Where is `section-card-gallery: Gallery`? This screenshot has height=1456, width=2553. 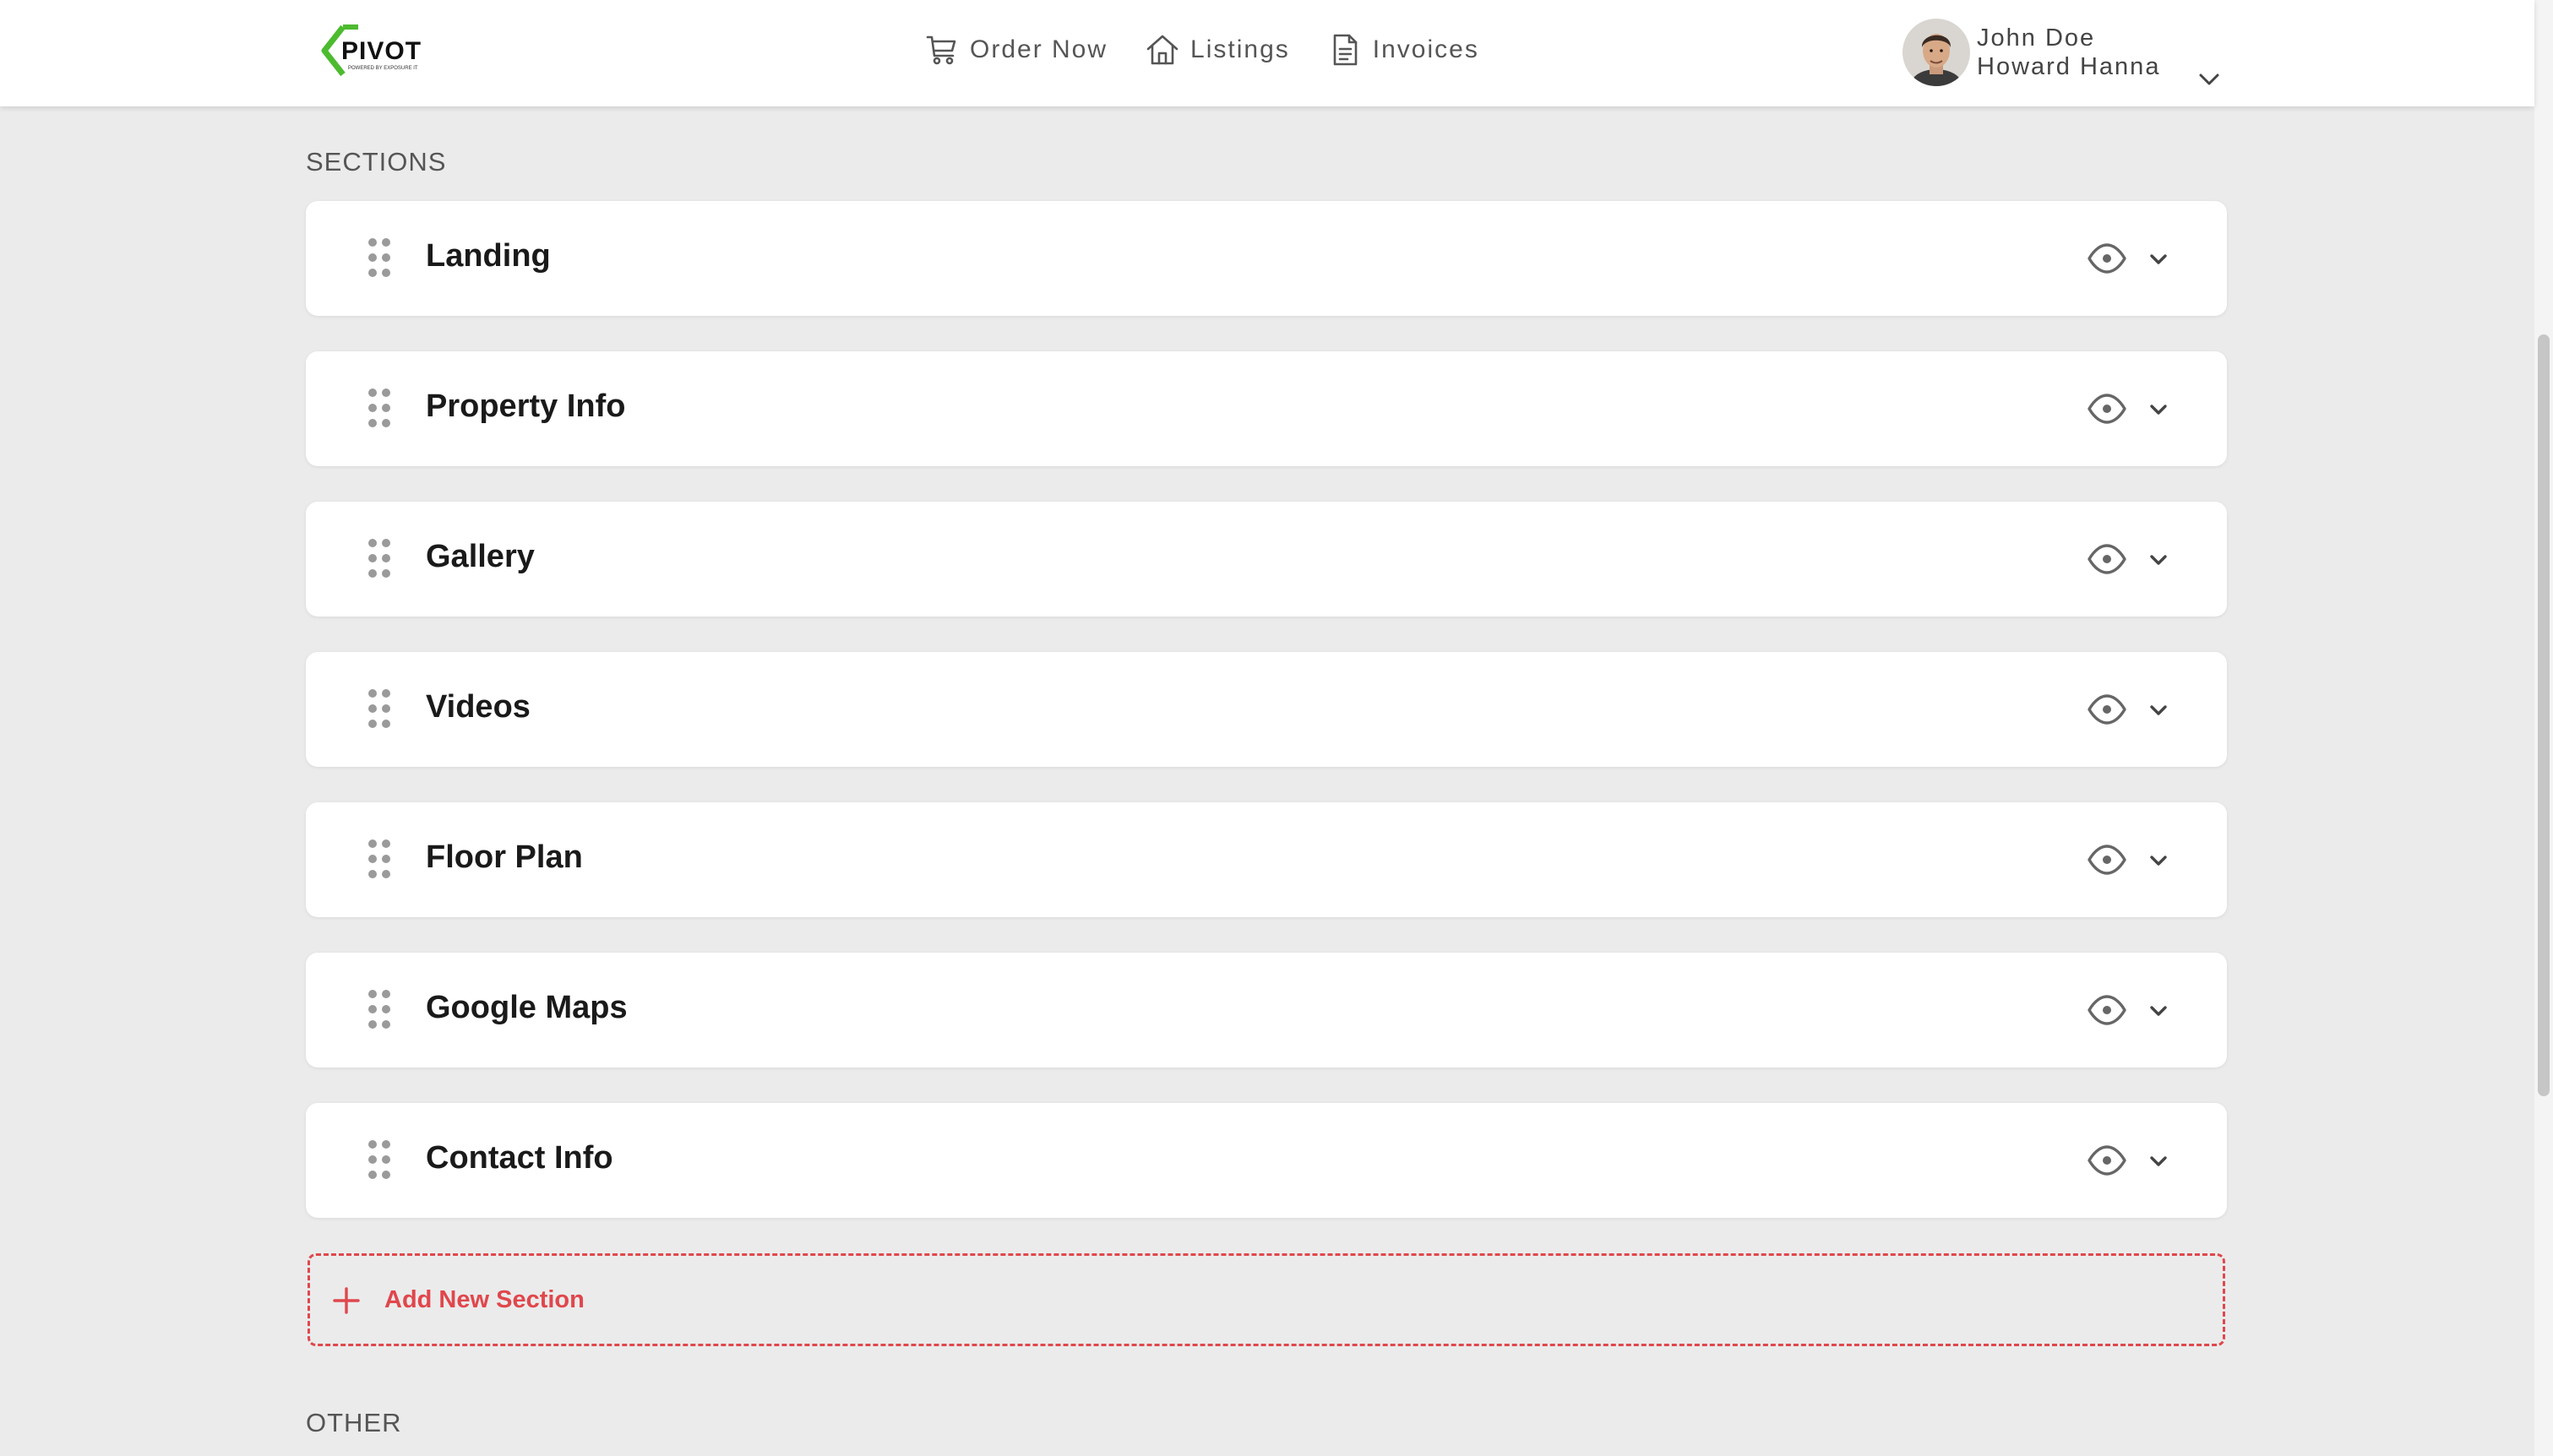
section-card-gallery: Gallery is located at coordinates (1266, 559).